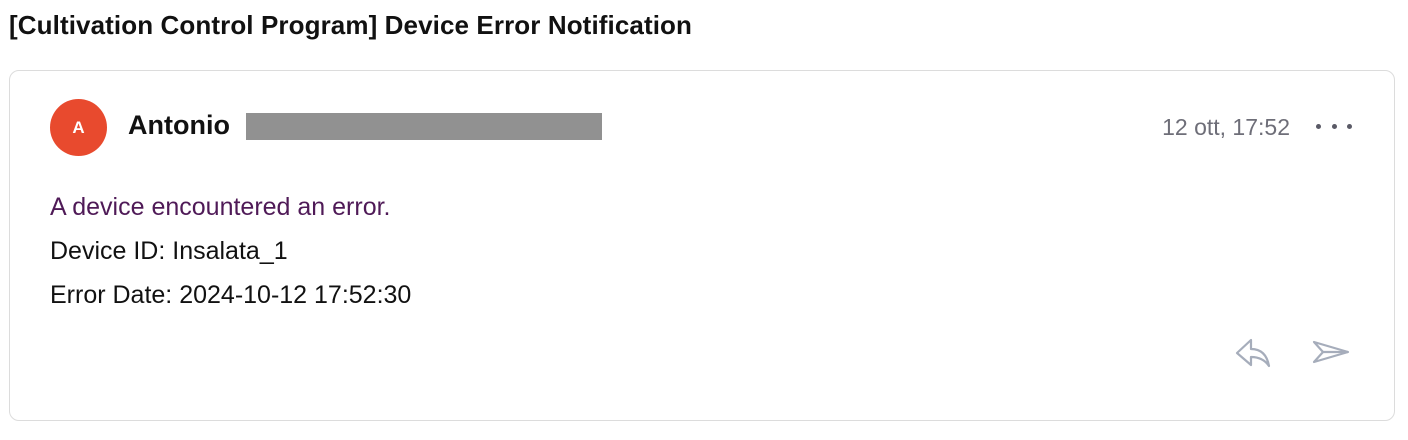 This screenshot has height=440, width=1408. Describe the element at coordinates (179, 125) in the screenshot. I see `sender-name: Antonio` at that location.